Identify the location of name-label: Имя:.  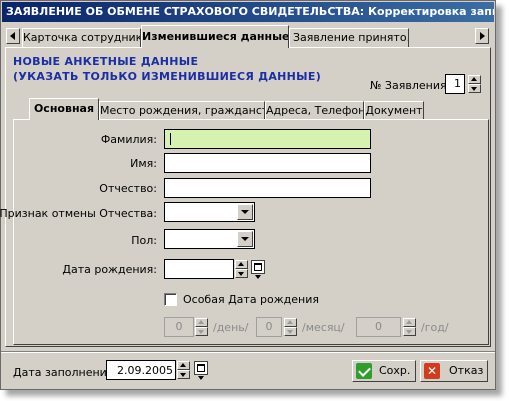
(143, 163).